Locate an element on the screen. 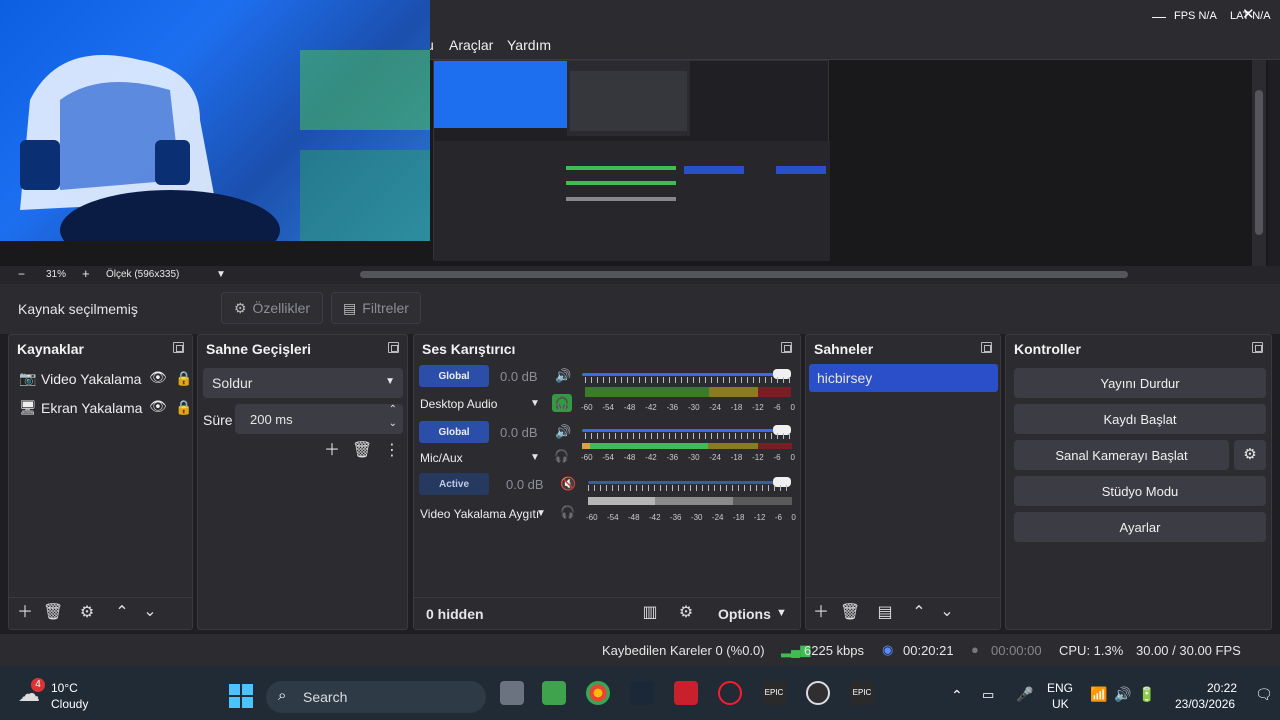 This screenshot has width=1280, height=720. layout-icon: ▥ is located at coordinates (650, 613).